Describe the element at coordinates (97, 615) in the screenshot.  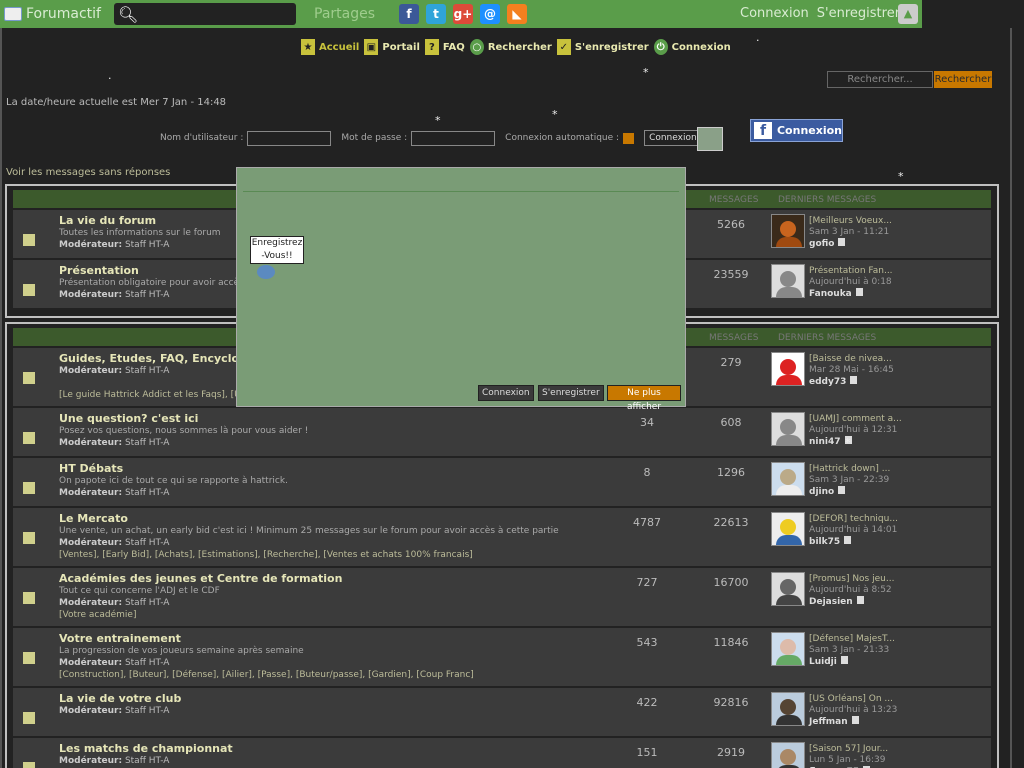
I see `subforum-links: [Votre académie]` at that location.